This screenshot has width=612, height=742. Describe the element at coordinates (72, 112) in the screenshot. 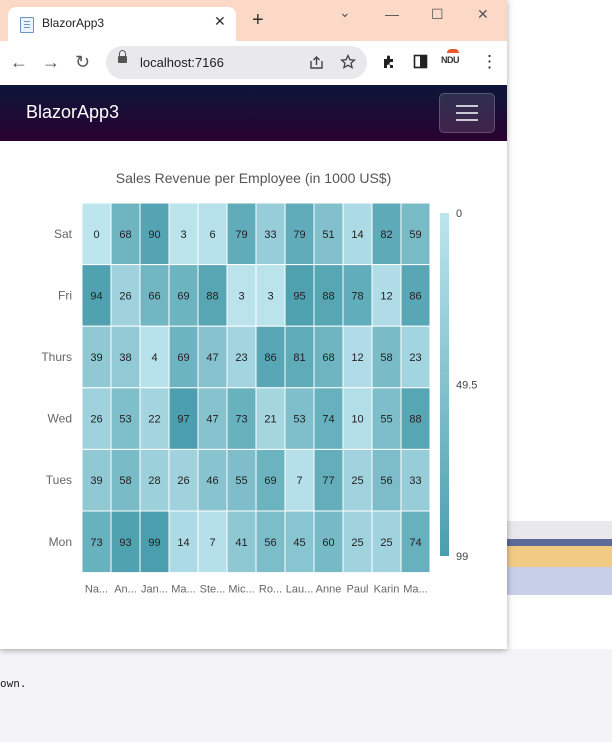

I see `app-brand: BlazorApp3` at that location.